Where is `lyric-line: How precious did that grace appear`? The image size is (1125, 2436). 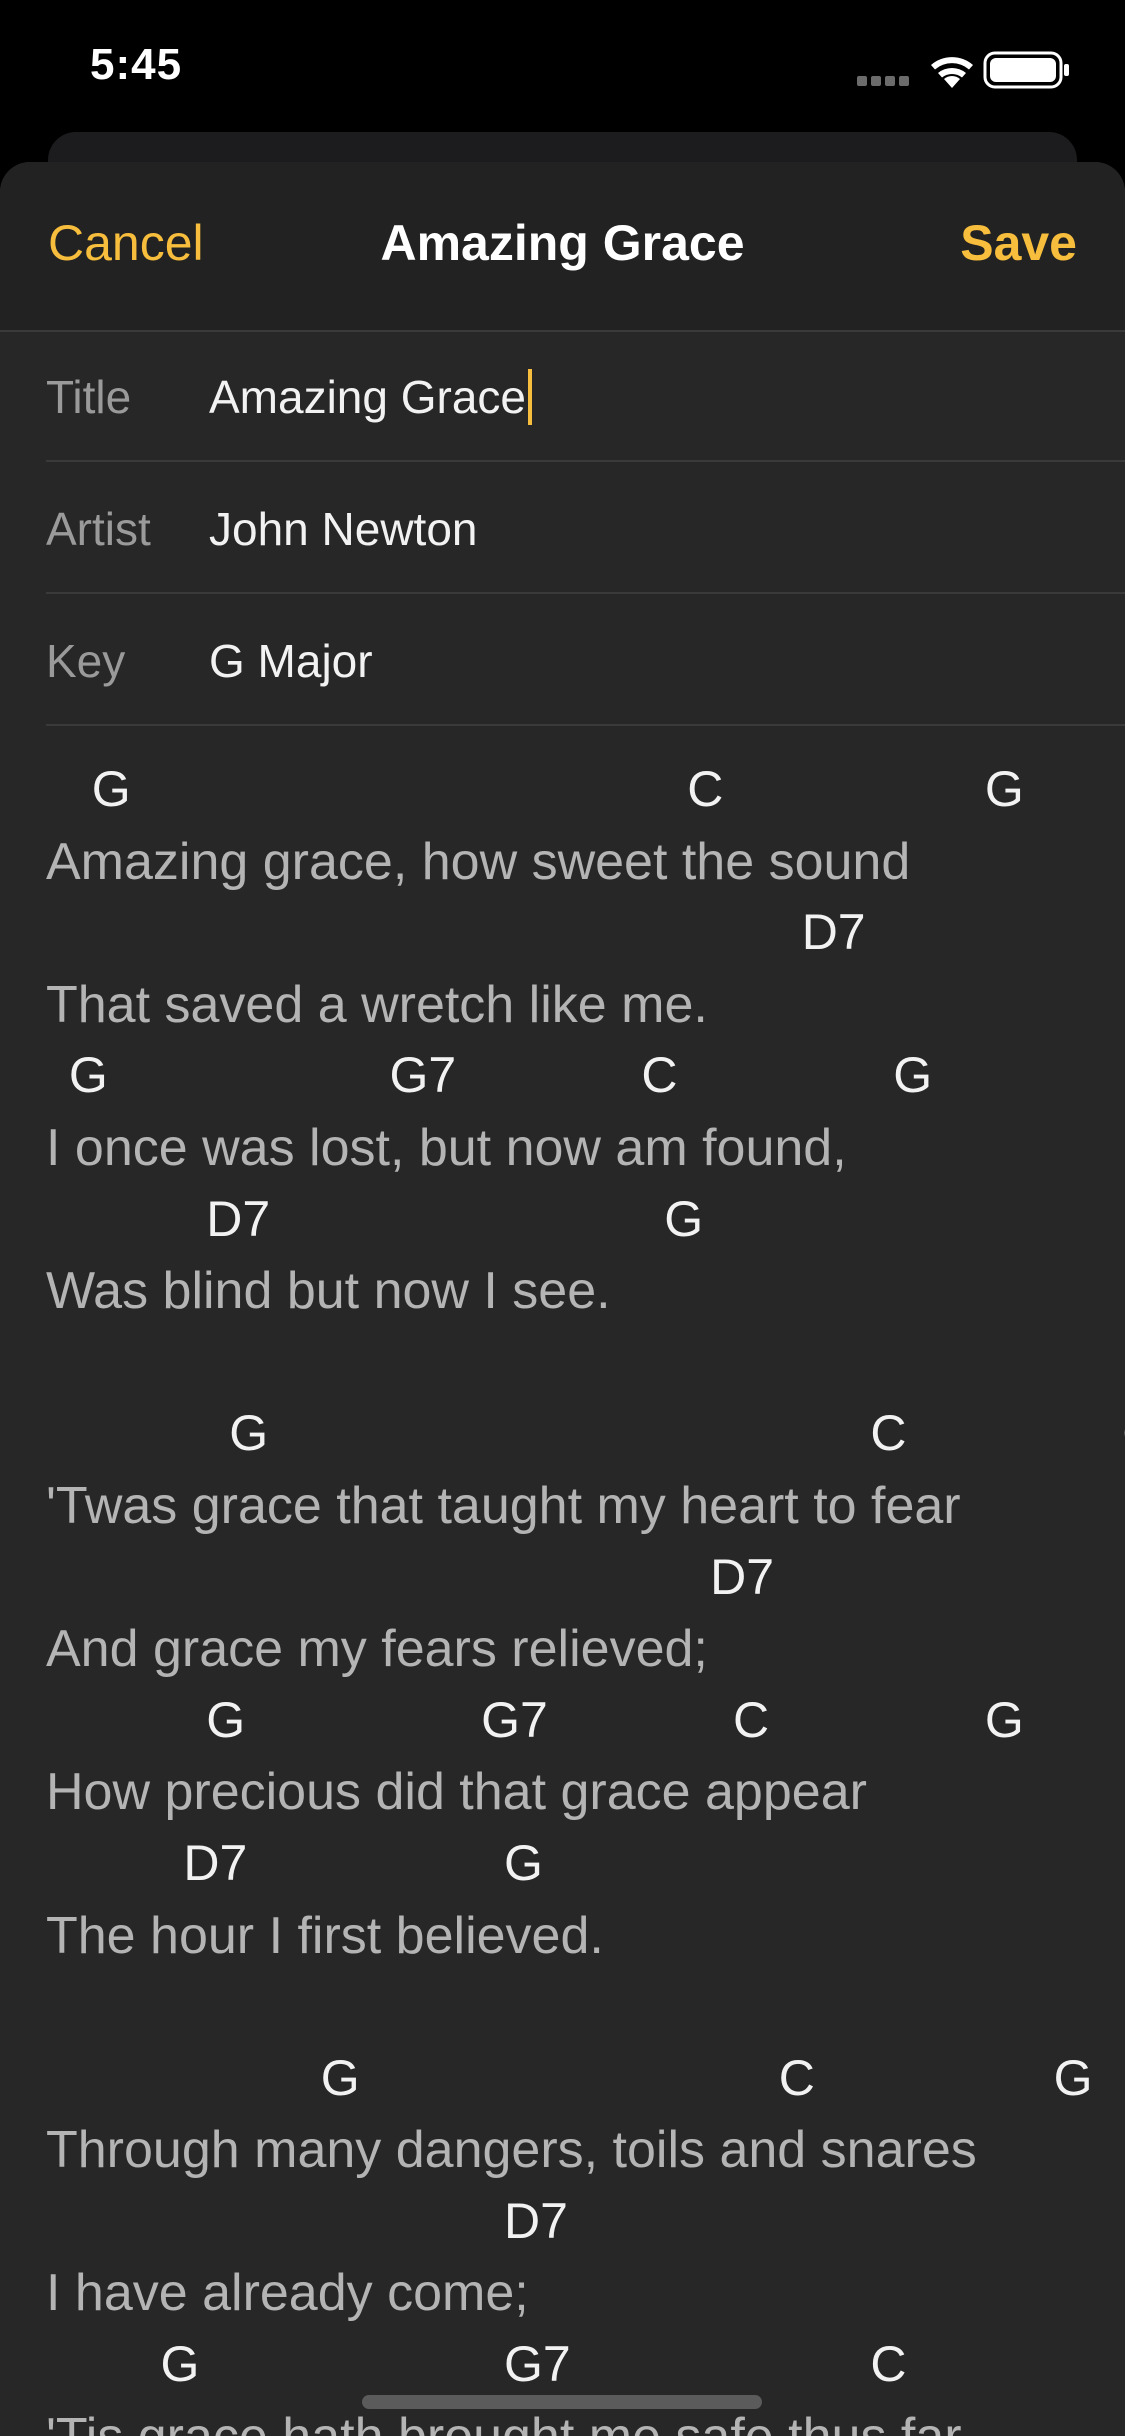
lyric-line: How precious did that grace appear is located at coordinates (576, 1792).